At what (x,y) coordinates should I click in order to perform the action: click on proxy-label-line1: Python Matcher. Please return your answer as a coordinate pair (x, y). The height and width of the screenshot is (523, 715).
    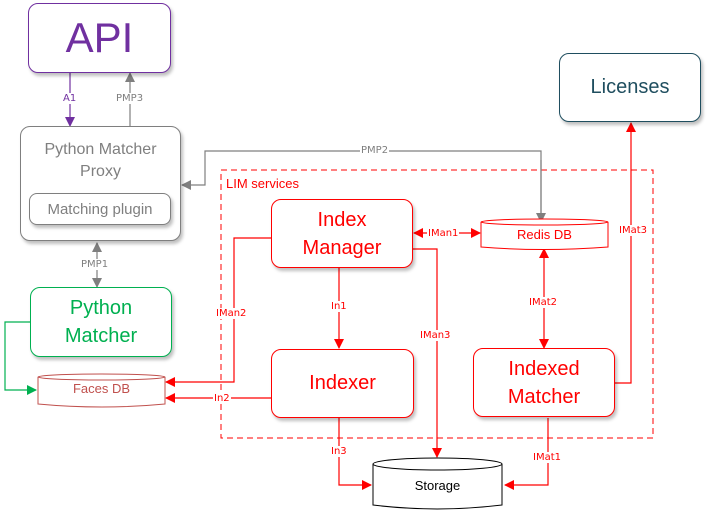
    Looking at the image, I should click on (100, 149).